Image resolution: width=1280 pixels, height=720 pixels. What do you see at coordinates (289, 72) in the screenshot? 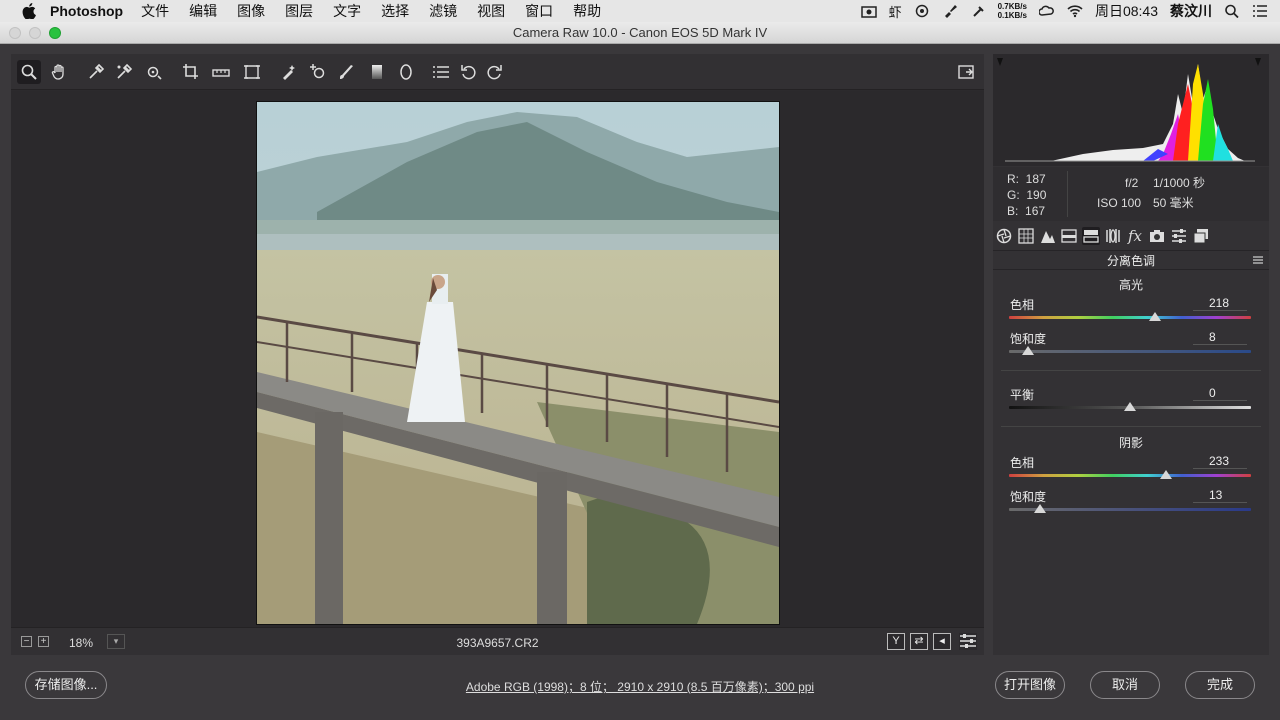
I see `spot-removal-tool-button` at bounding box center [289, 72].